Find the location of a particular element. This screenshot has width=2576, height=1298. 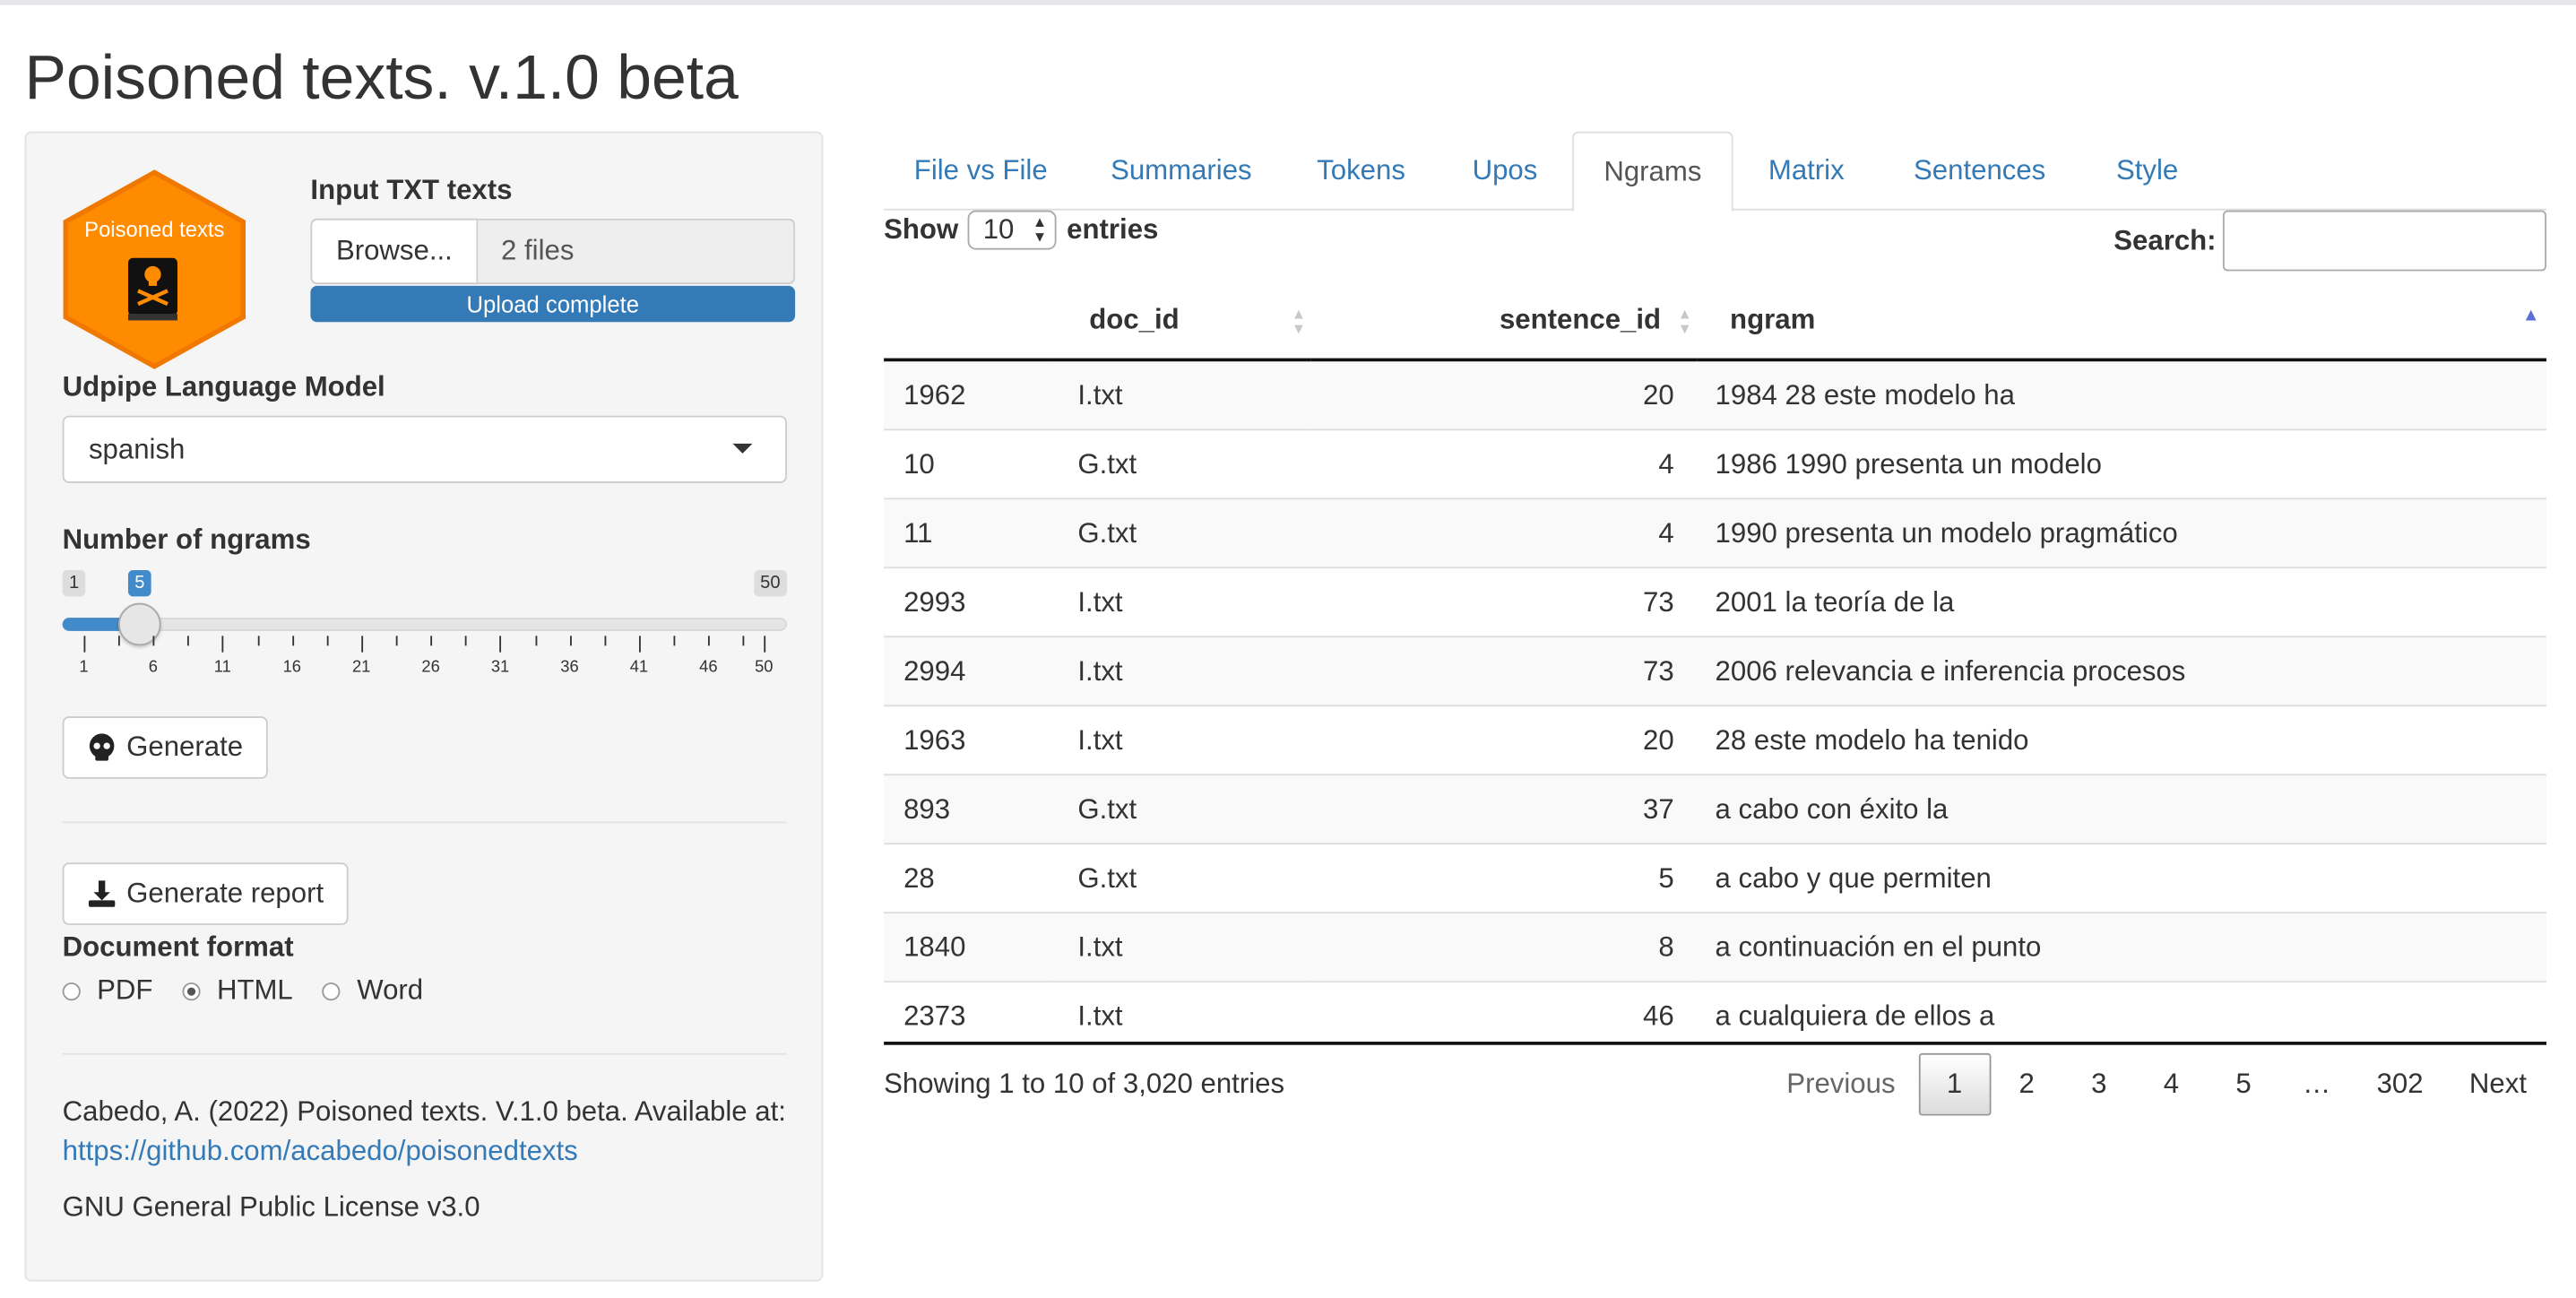

cell-index: 1840 is located at coordinates (968, 947).